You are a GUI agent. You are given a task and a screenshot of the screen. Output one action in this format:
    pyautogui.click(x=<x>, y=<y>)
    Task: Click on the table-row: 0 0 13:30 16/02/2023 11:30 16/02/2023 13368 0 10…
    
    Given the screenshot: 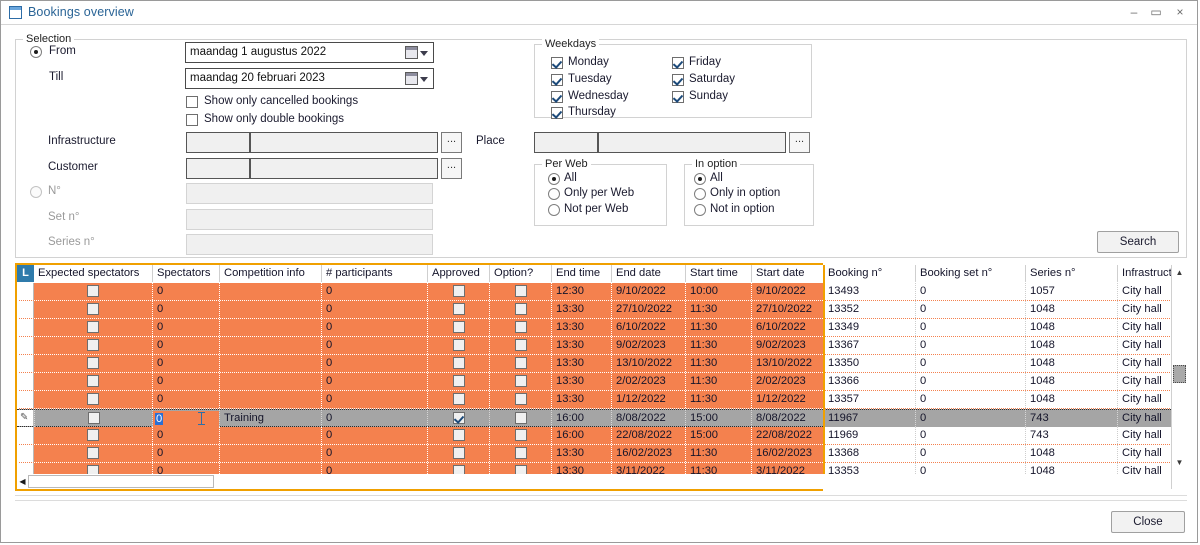 What is the action you would take?
    pyautogui.click(x=602, y=454)
    